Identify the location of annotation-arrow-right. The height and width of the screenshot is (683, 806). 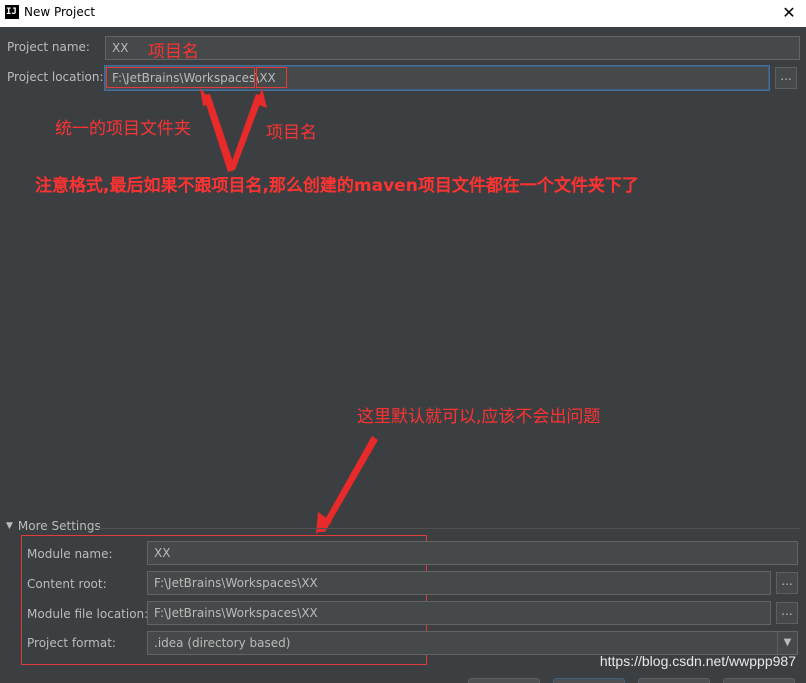
(245, 133).